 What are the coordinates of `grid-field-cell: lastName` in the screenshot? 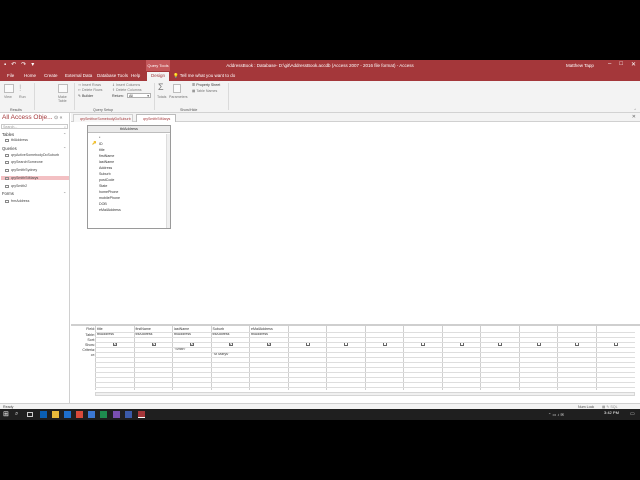 It's located at (181, 329).